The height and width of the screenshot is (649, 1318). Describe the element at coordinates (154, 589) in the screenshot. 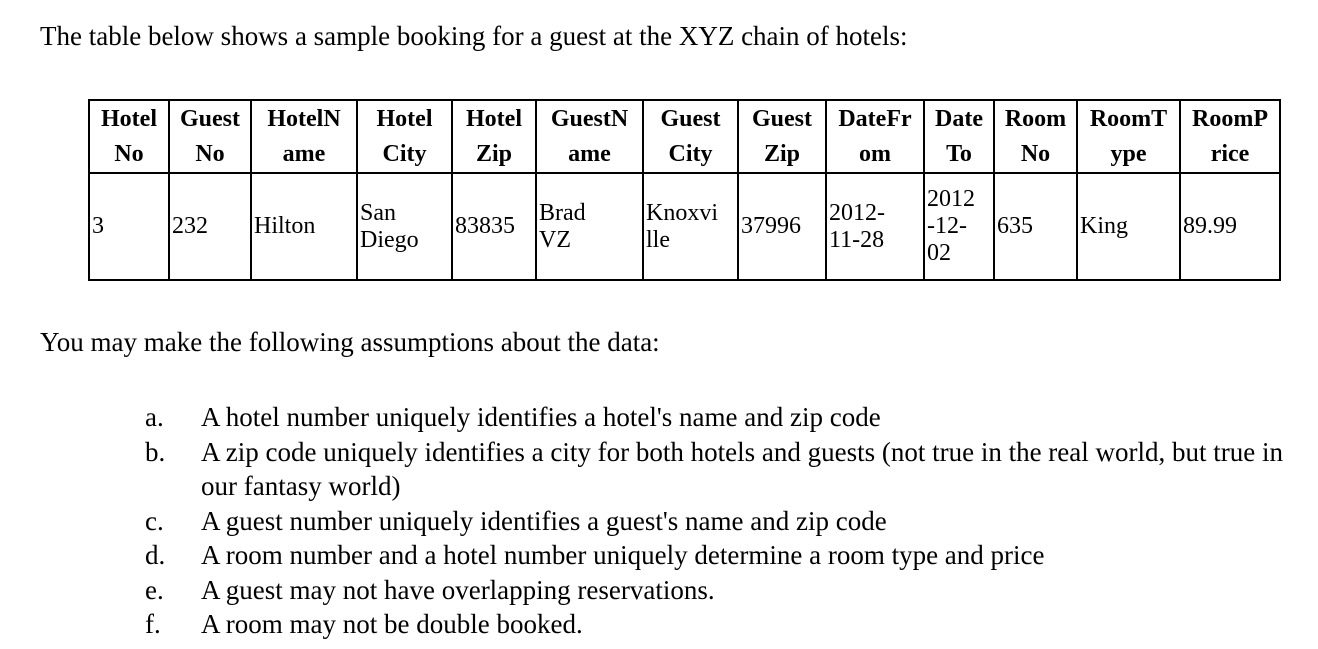

I see `list-marker: e.` at that location.